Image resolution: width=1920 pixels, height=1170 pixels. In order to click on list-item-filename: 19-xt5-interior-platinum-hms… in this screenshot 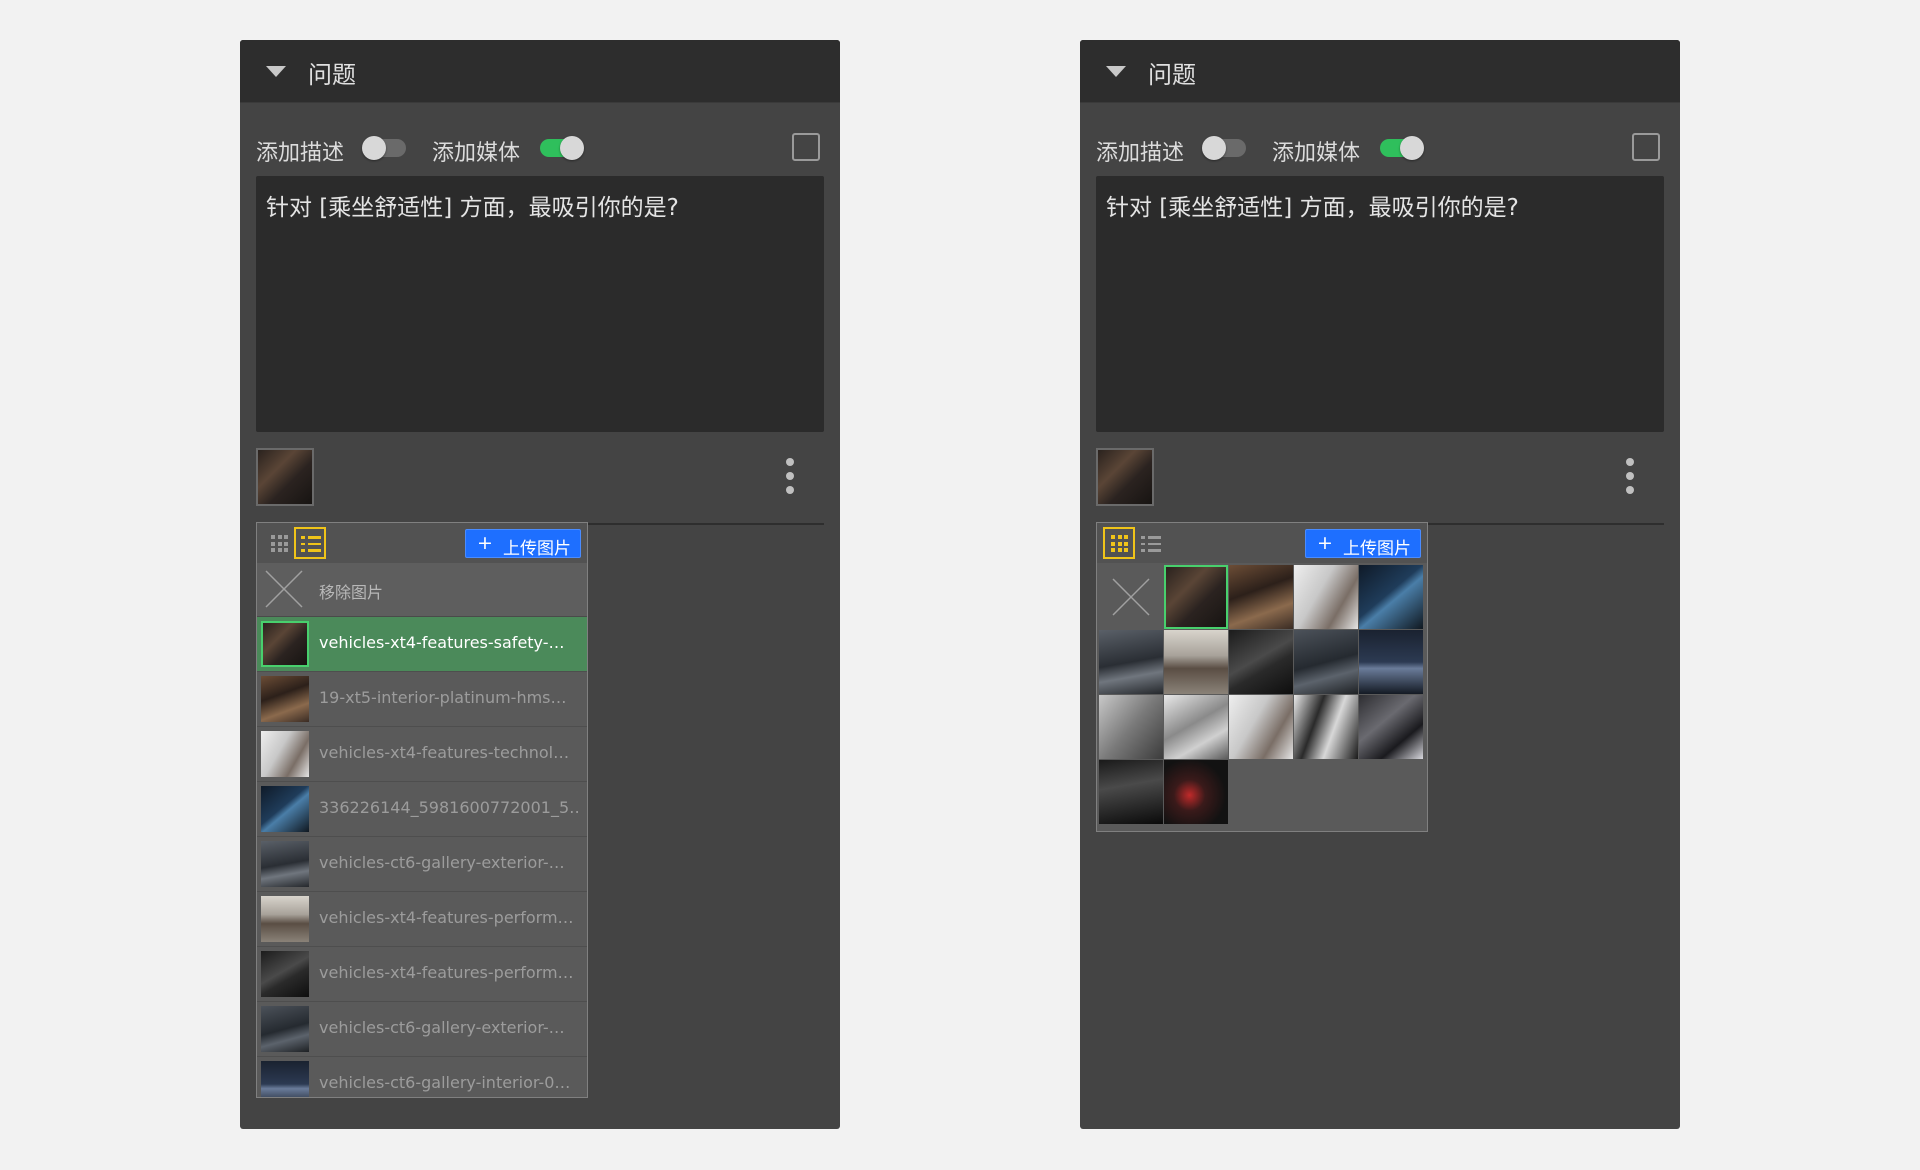, I will do `click(443, 697)`.